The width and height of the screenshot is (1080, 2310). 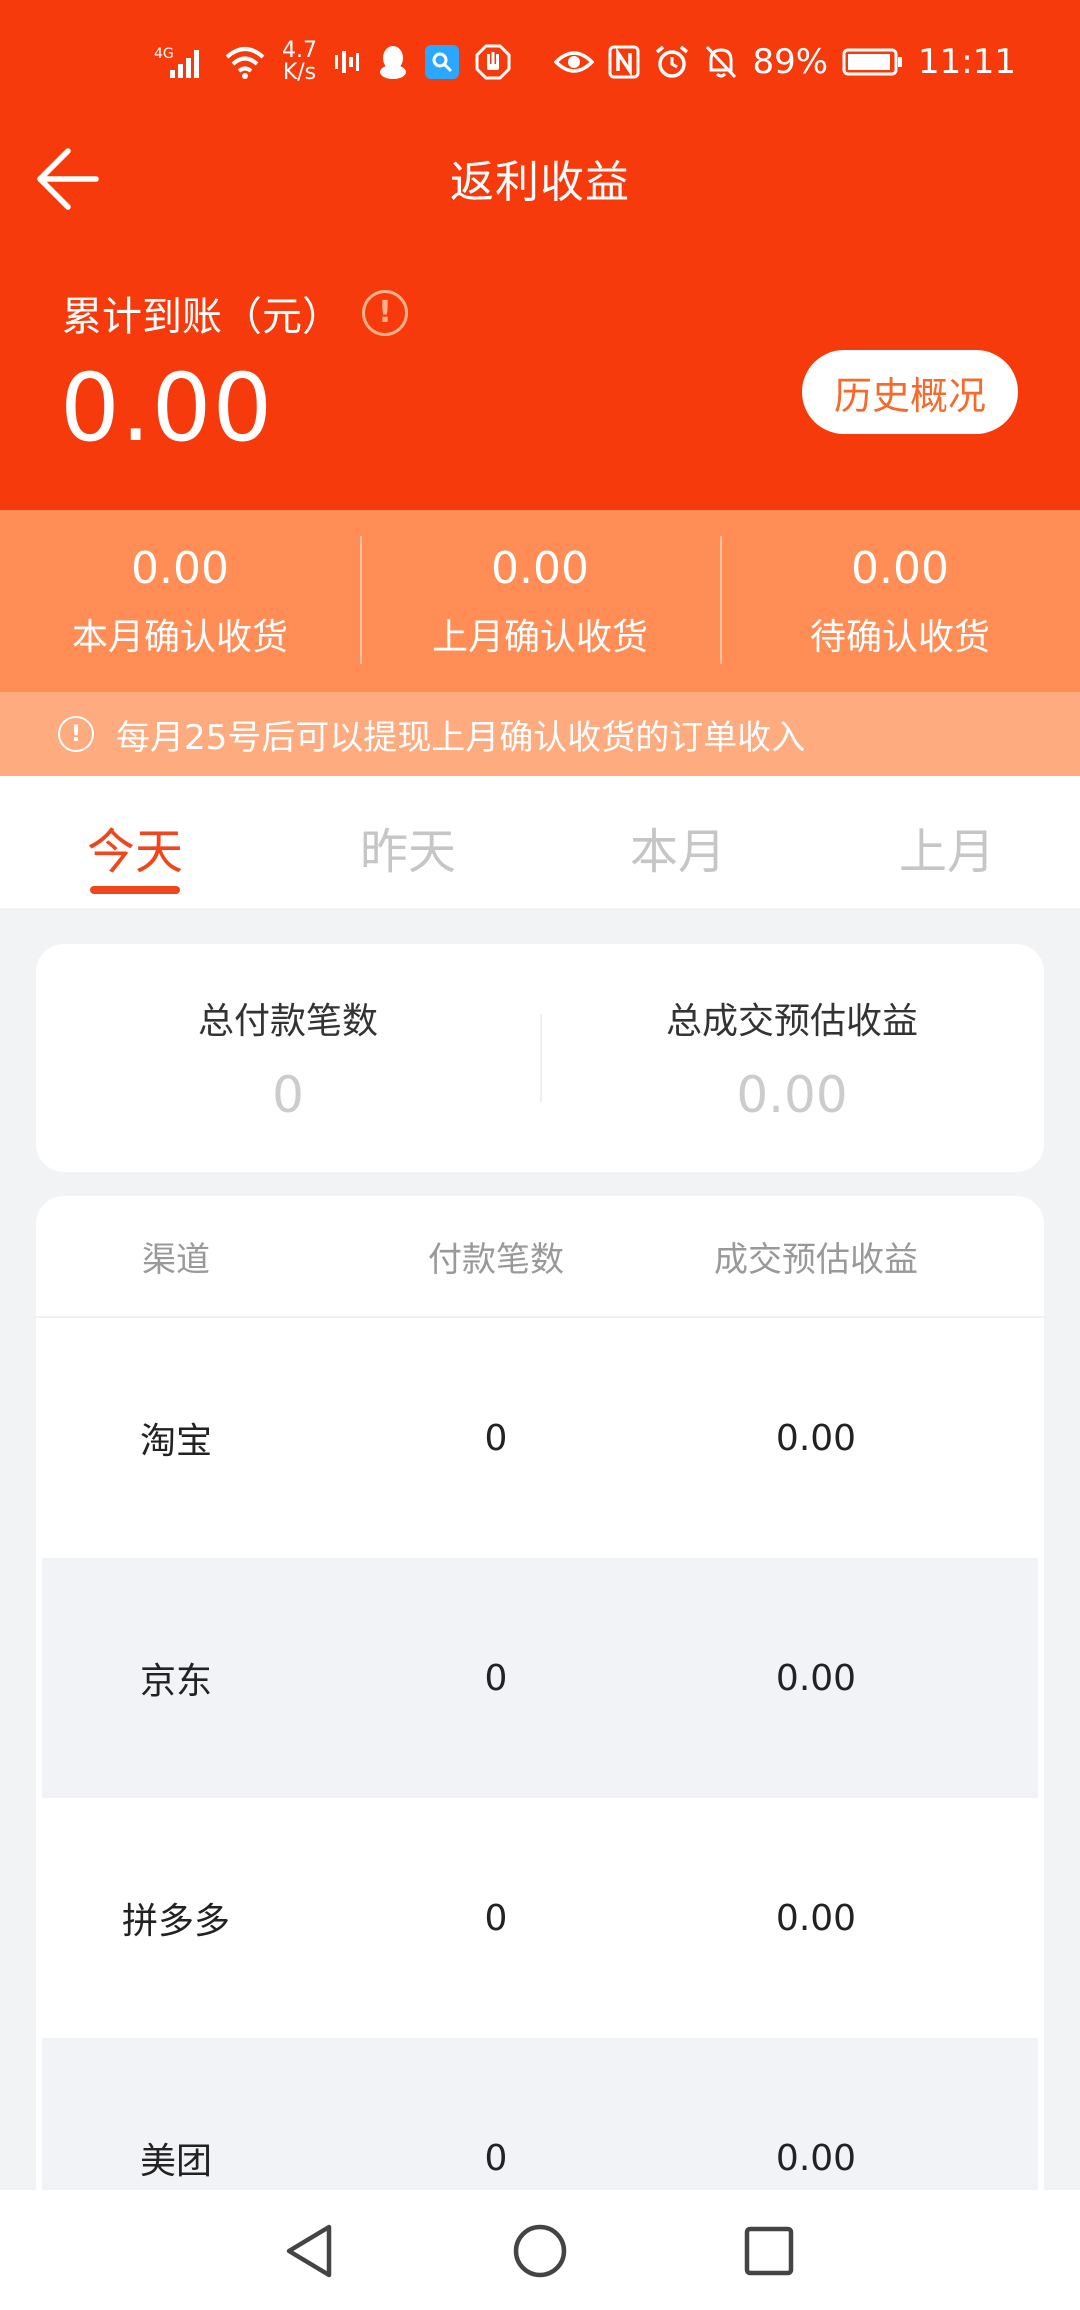 I want to click on summary-card: 总付款笔数 0 总成交预估收益 0.00, so click(x=540, y=1058).